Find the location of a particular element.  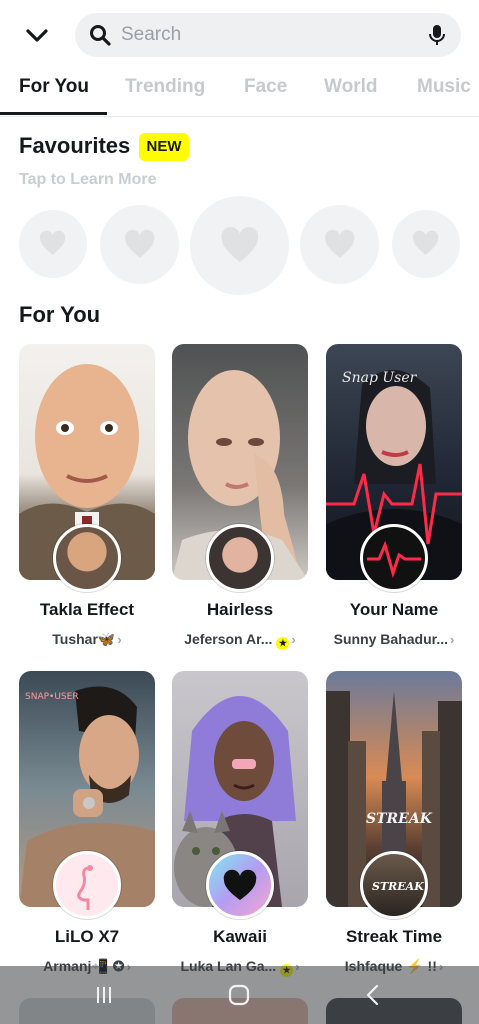

lens-author: Sunny Bahadur... › is located at coordinates (394, 639).